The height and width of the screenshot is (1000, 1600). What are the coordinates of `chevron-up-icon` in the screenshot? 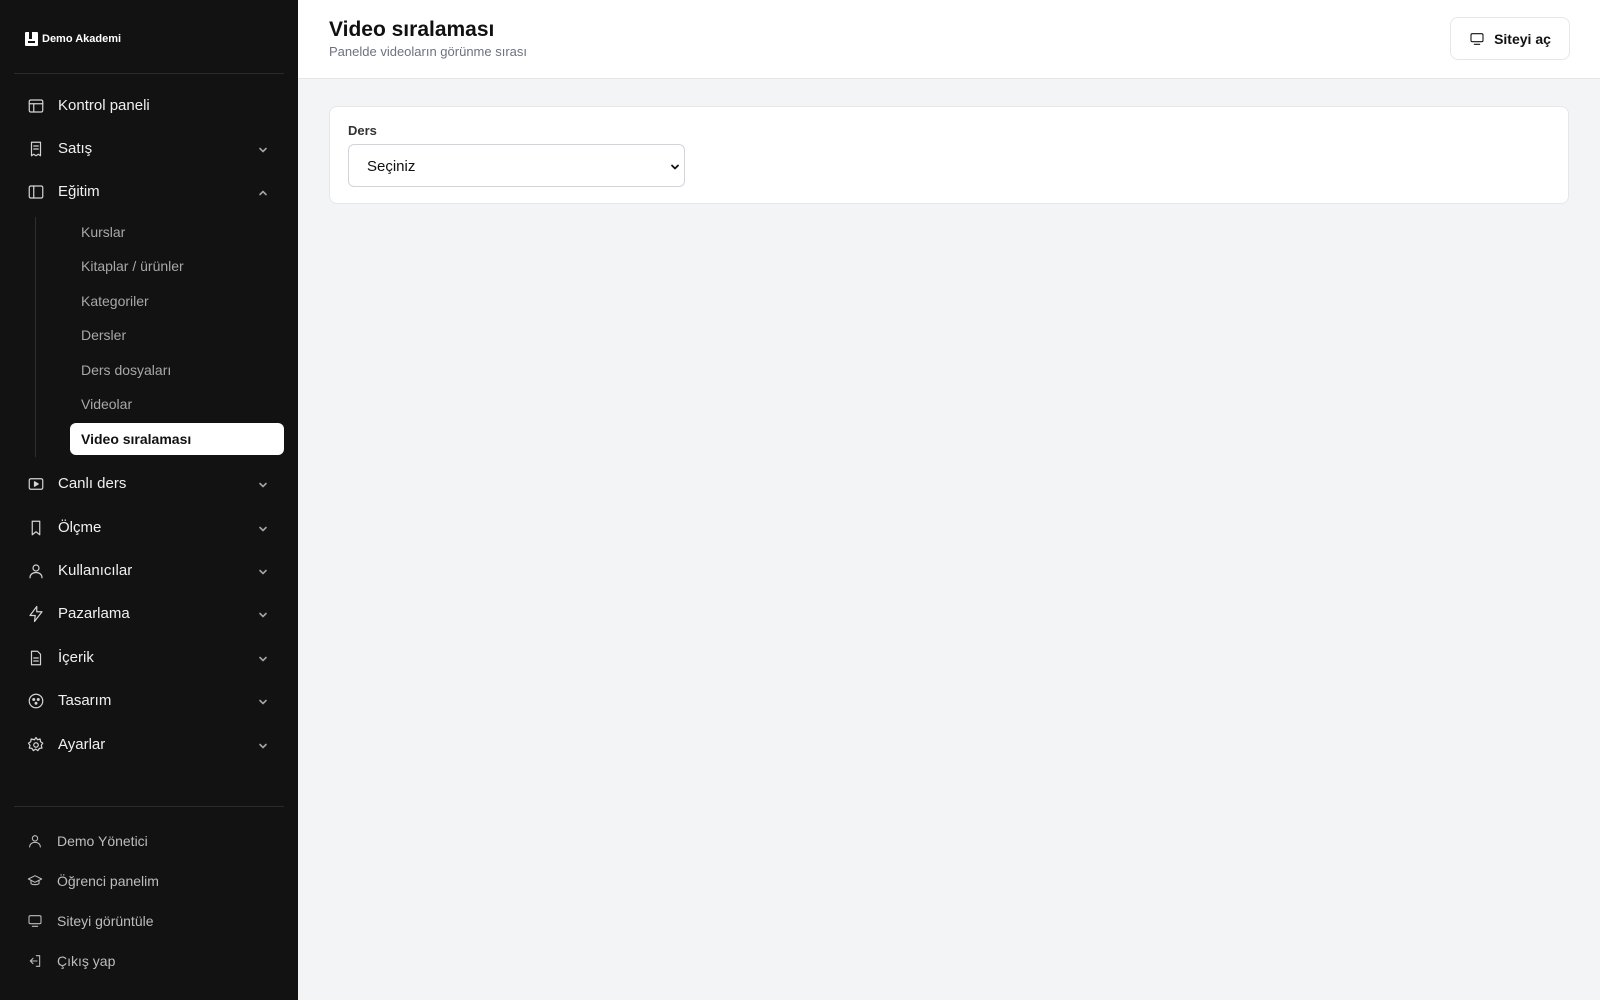 It's located at (263, 192).